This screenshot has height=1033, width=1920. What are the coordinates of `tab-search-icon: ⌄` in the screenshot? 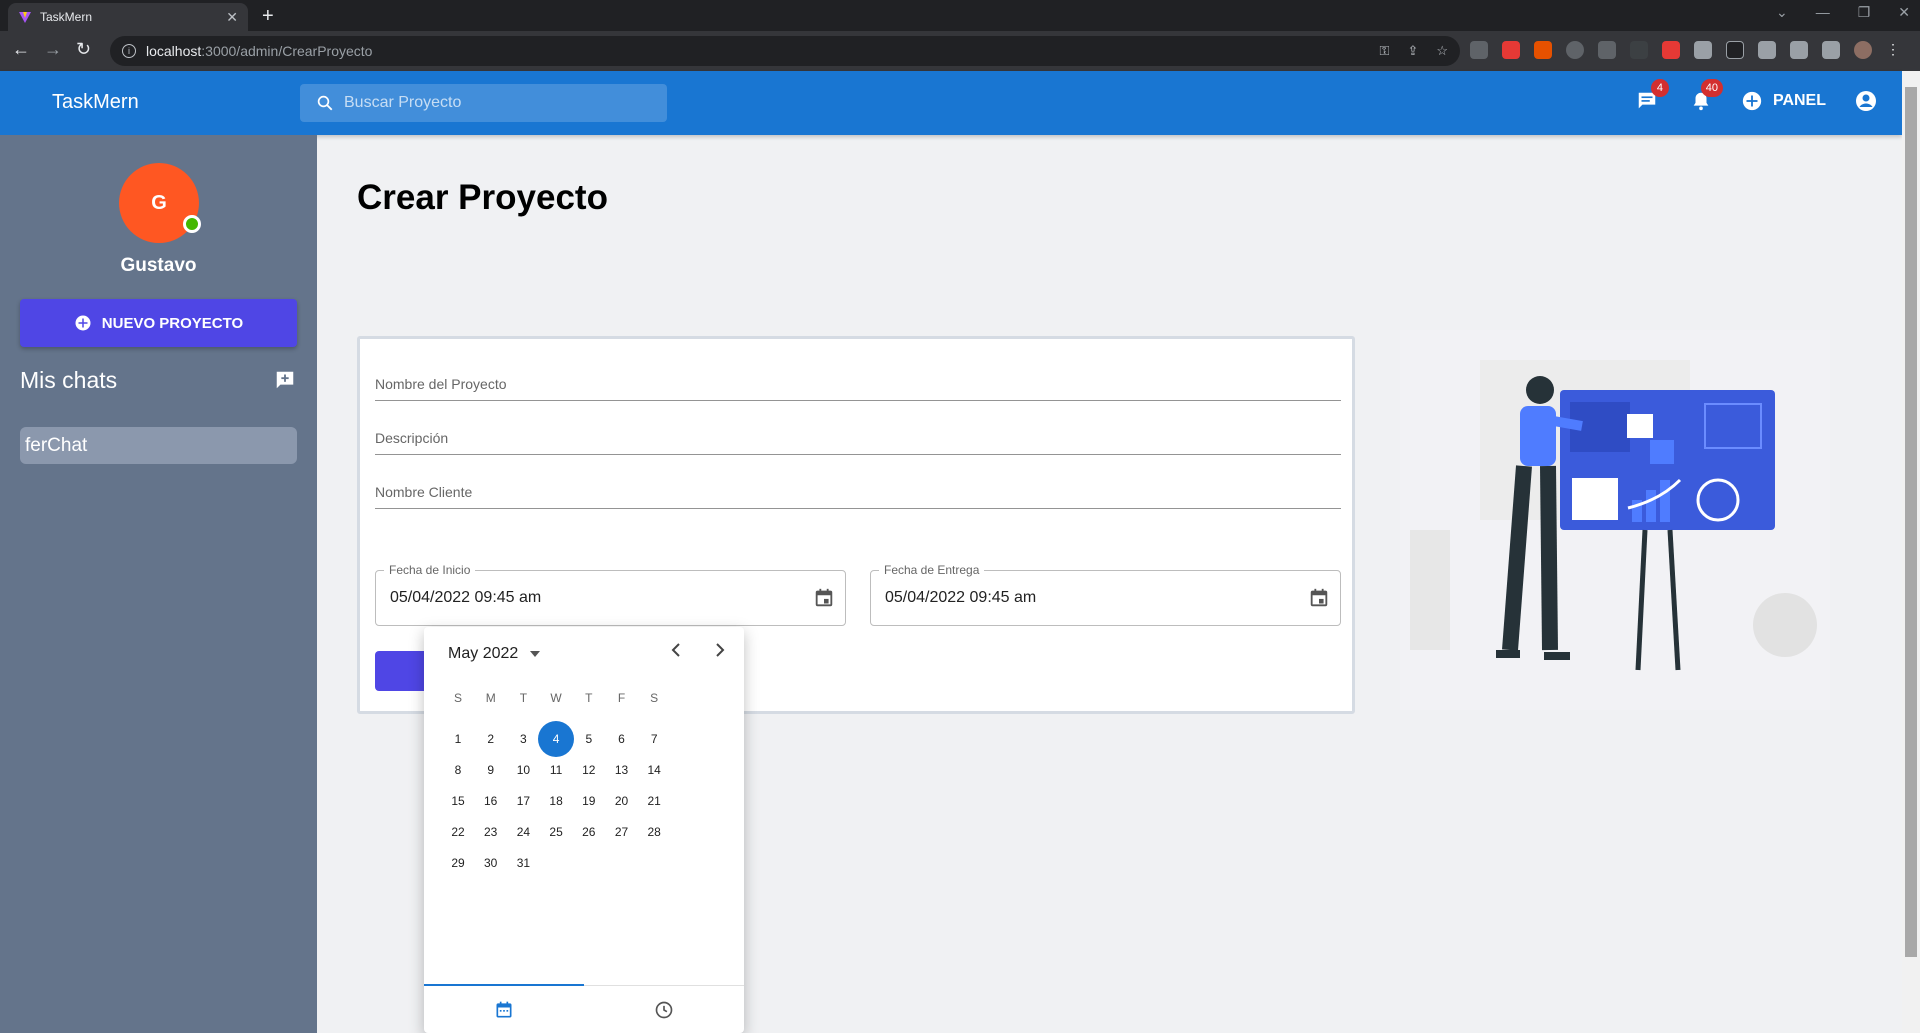 It's located at (1782, 12).